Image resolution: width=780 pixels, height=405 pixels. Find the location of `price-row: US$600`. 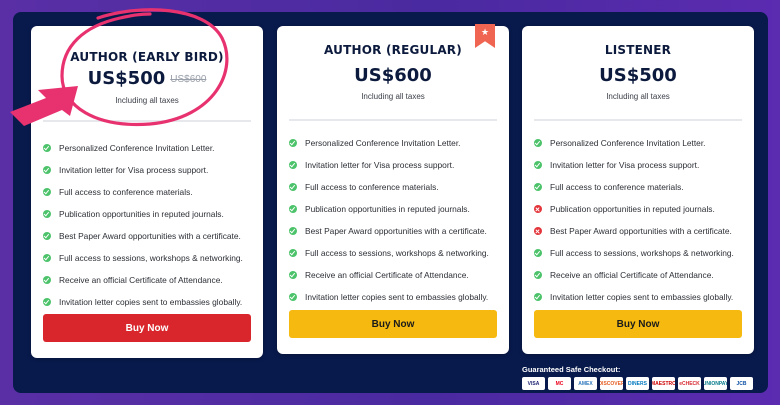

price-row: US$600 is located at coordinates (393, 75).